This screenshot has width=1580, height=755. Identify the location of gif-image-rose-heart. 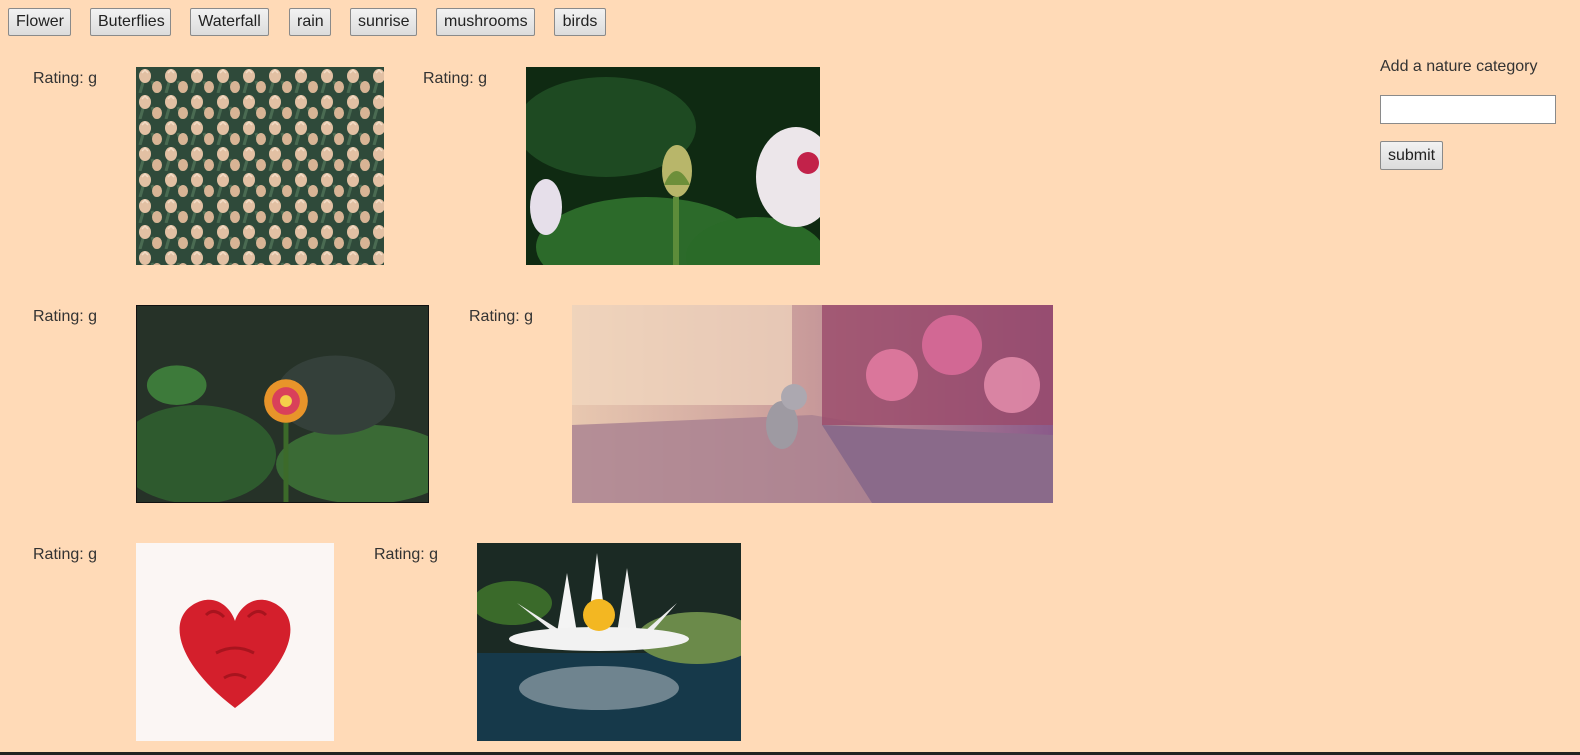
(235, 642).